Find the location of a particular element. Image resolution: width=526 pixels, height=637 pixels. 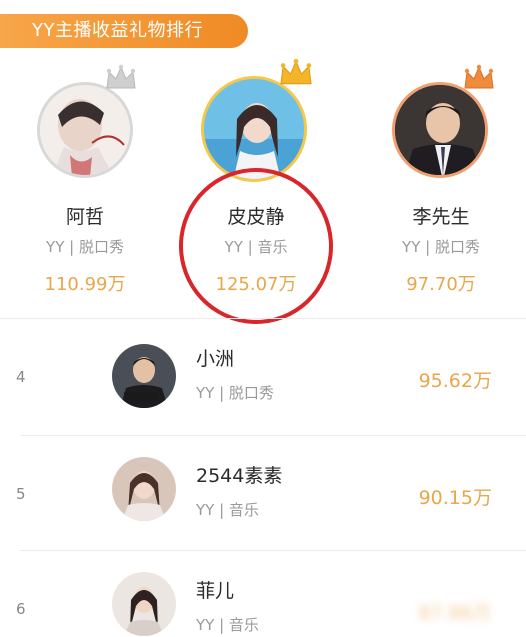

ranking-title: YY主播收益礼物排行 is located at coordinates (117, 30).